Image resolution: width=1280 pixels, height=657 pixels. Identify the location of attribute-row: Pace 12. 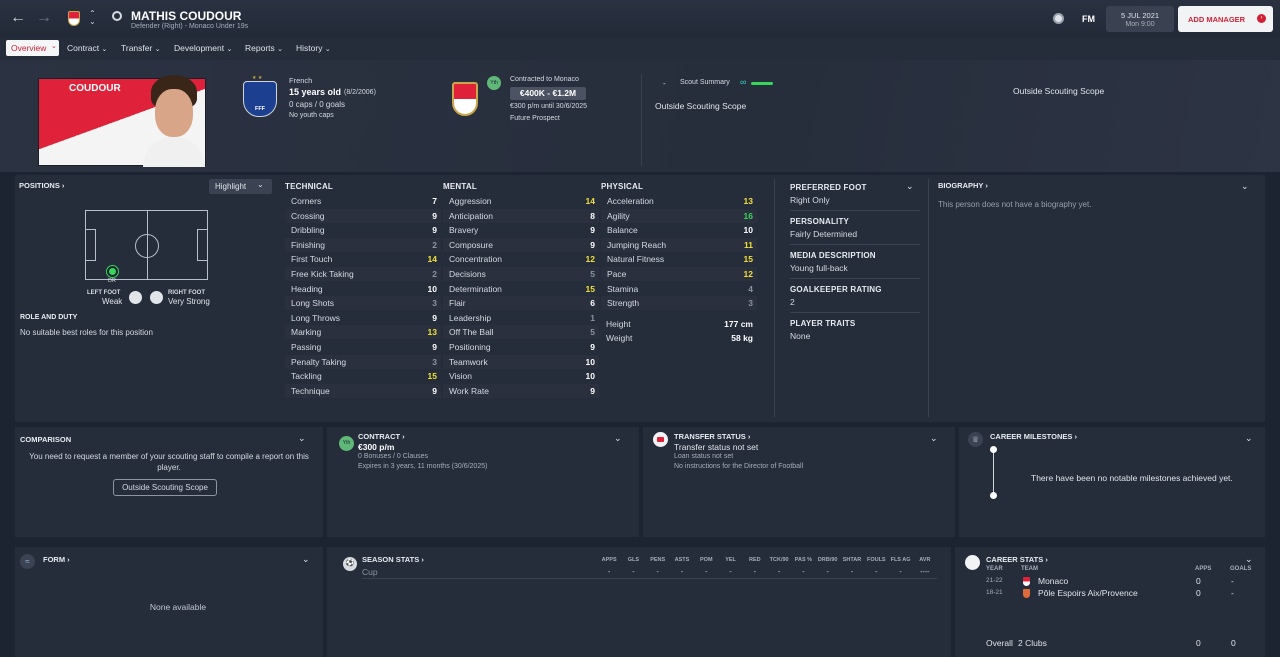
(679, 274).